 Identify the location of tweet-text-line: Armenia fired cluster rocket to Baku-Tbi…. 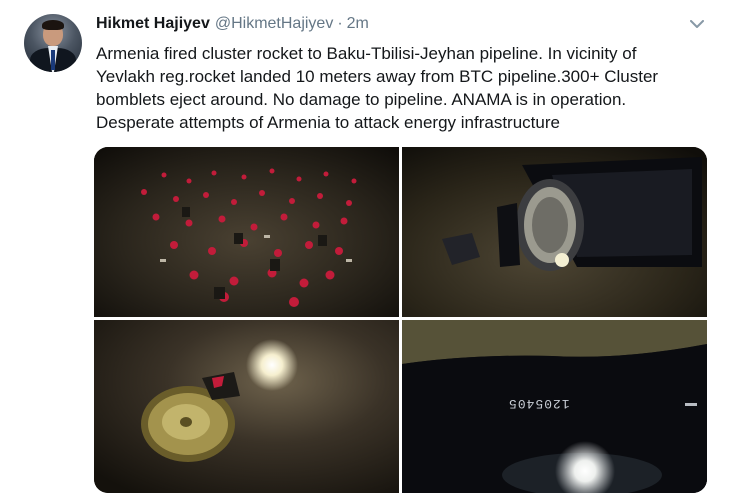
(366, 53).